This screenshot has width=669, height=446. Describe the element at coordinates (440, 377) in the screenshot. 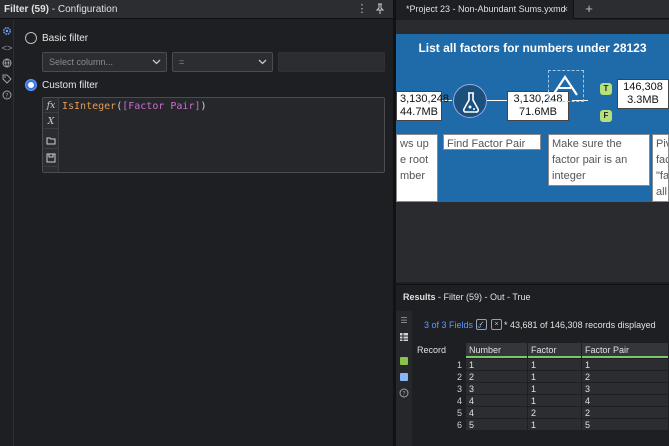

I see `record-number: 2` at that location.